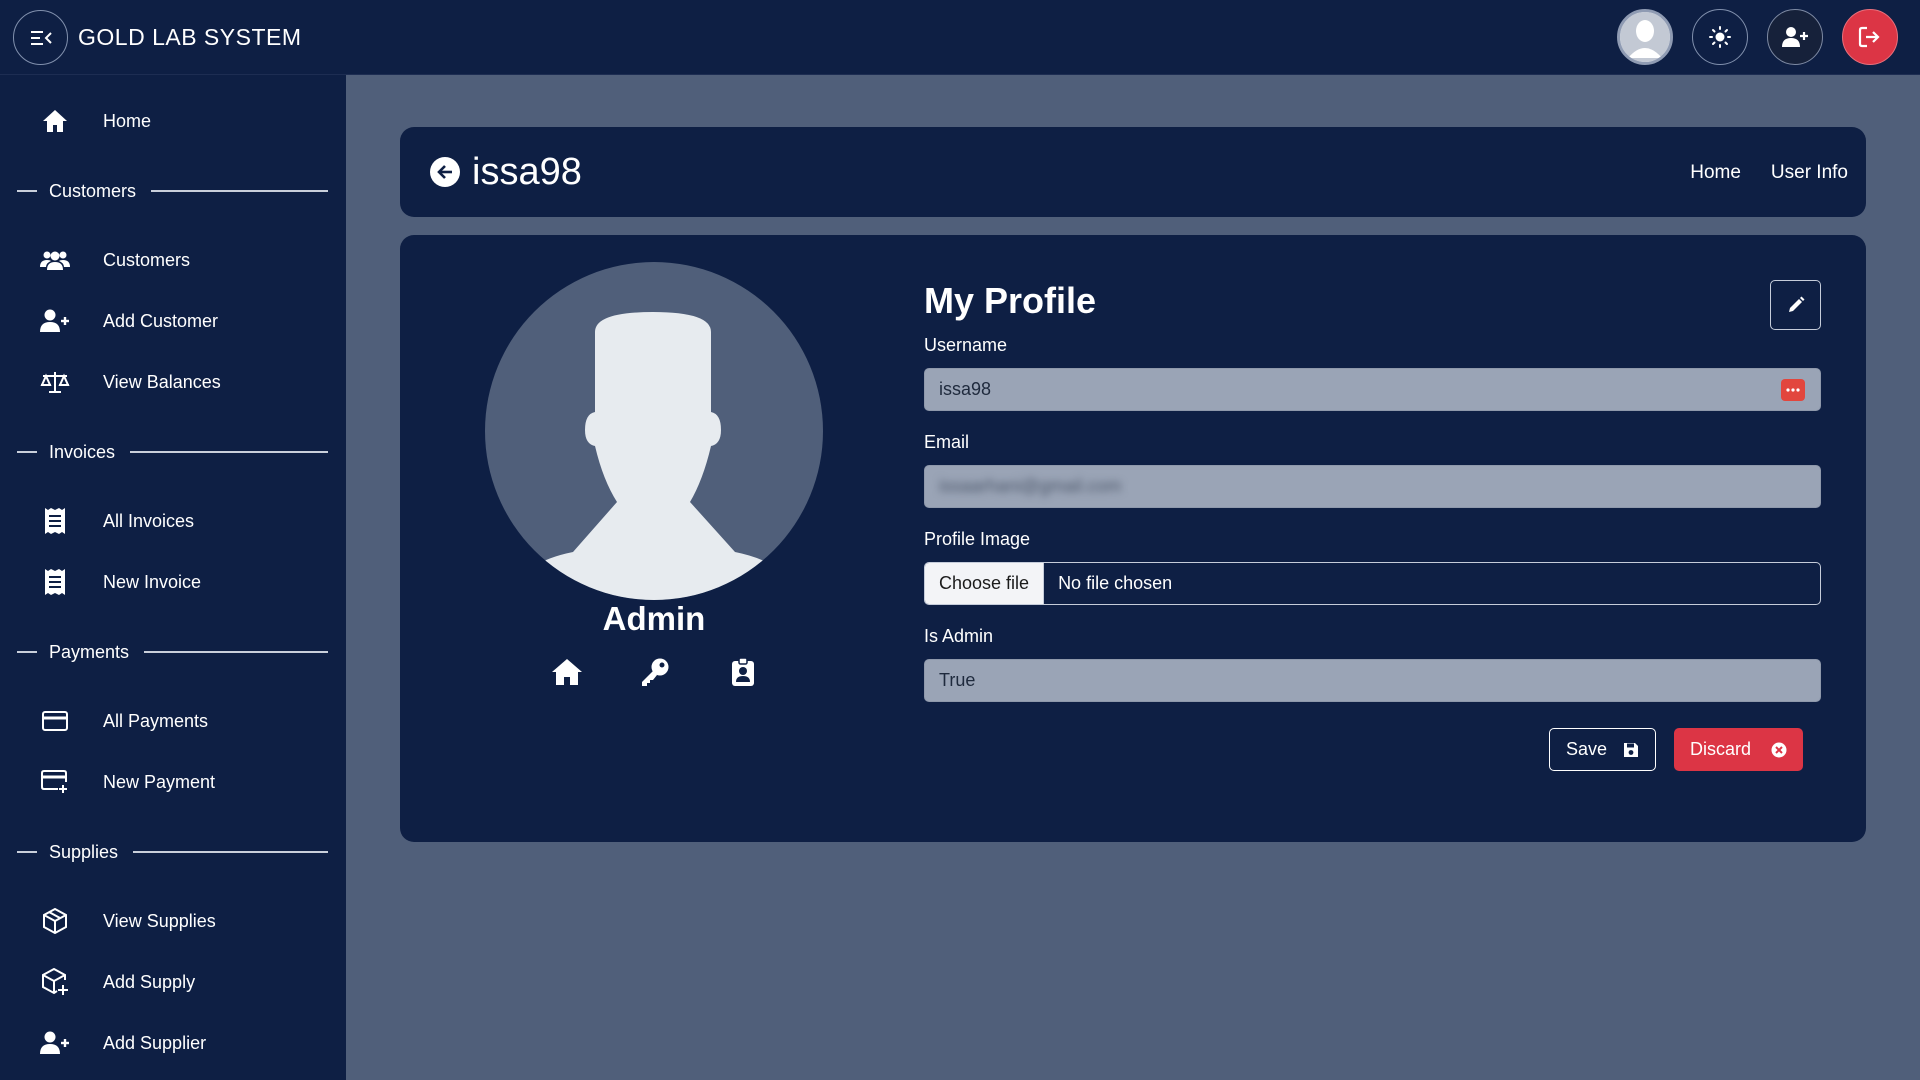 Image resolution: width=1920 pixels, height=1080 pixels. Describe the element at coordinates (172, 852) in the screenshot. I see `section-supplies: Supplies` at that location.